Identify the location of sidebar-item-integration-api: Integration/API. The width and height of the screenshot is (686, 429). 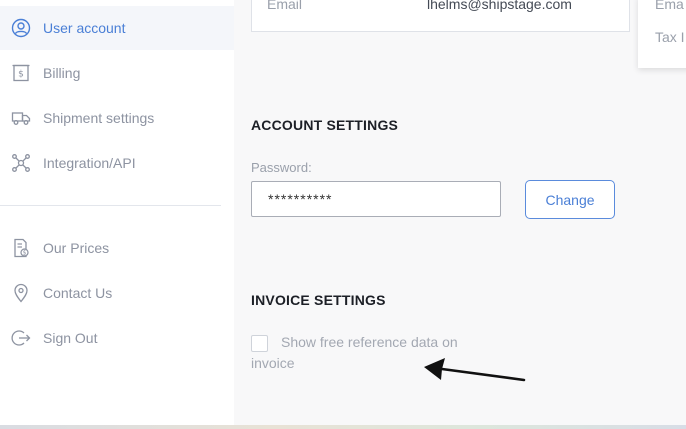
(117, 163).